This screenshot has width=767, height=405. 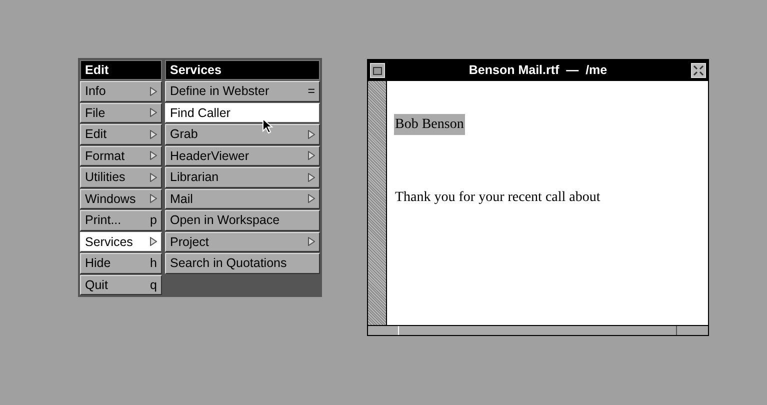 What do you see at coordinates (242, 91) in the screenshot?
I see `menu-item: Define in Webster =` at bounding box center [242, 91].